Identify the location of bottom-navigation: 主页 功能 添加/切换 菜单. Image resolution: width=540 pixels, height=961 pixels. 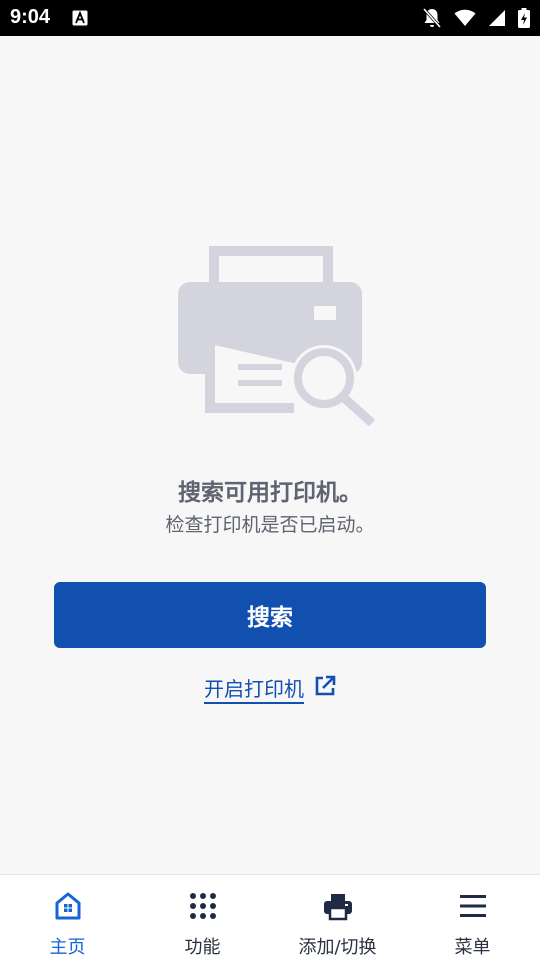
(270, 917).